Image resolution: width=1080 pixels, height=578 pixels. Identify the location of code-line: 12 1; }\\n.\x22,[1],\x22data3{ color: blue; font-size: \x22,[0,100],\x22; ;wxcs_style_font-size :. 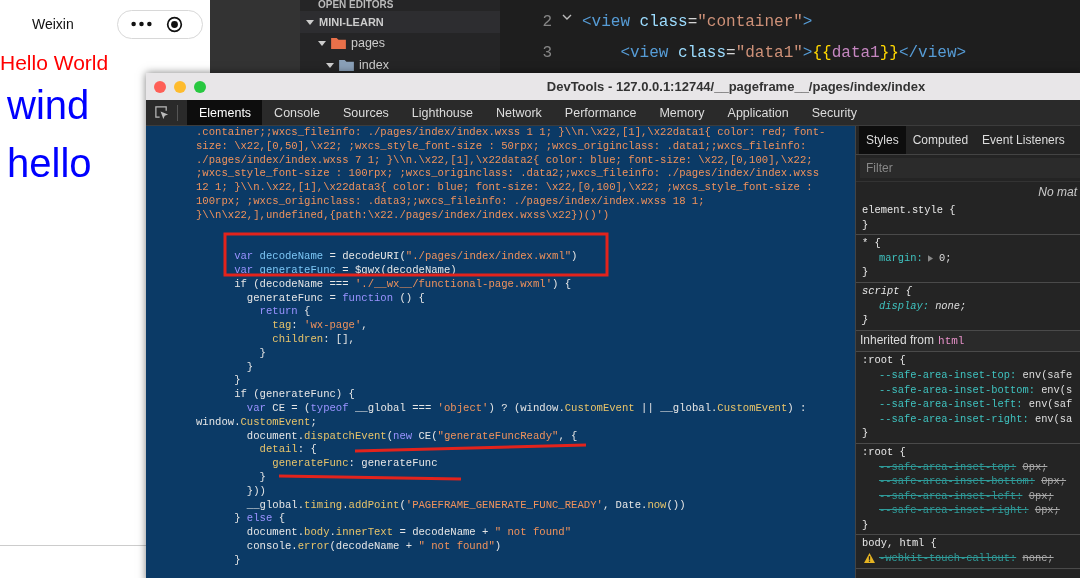
(504, 188).